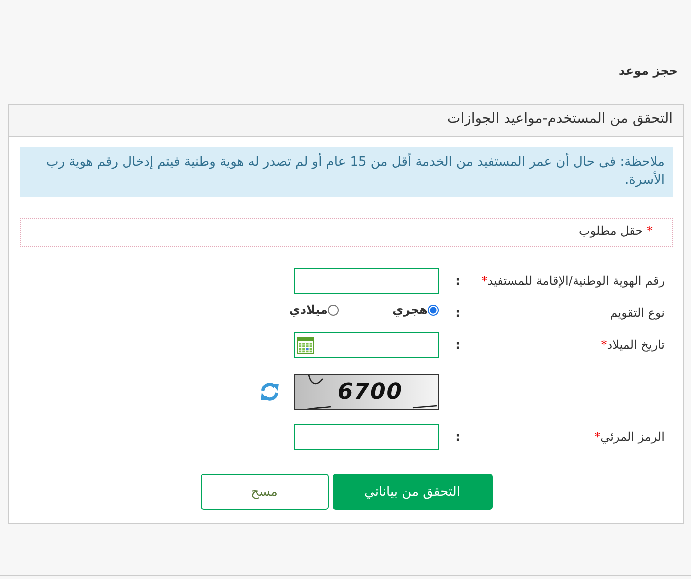 This screenshot has height=579, width=691. What do you see at coordinates (346, 232) in the screenshot?
I see `required-field-hint: * حقل مطلوب` at bounding box center [346, 232].